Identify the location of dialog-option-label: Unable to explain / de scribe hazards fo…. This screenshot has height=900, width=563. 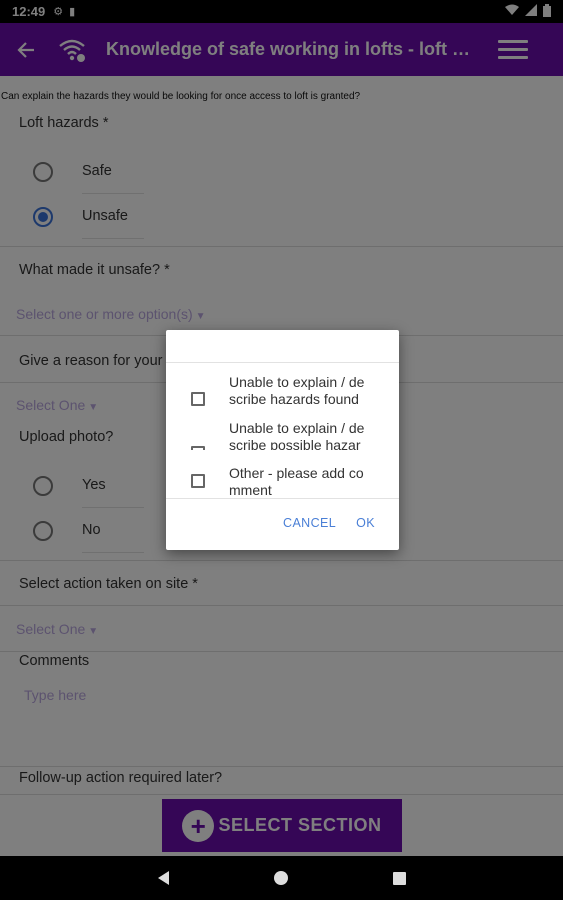
(297, 390).